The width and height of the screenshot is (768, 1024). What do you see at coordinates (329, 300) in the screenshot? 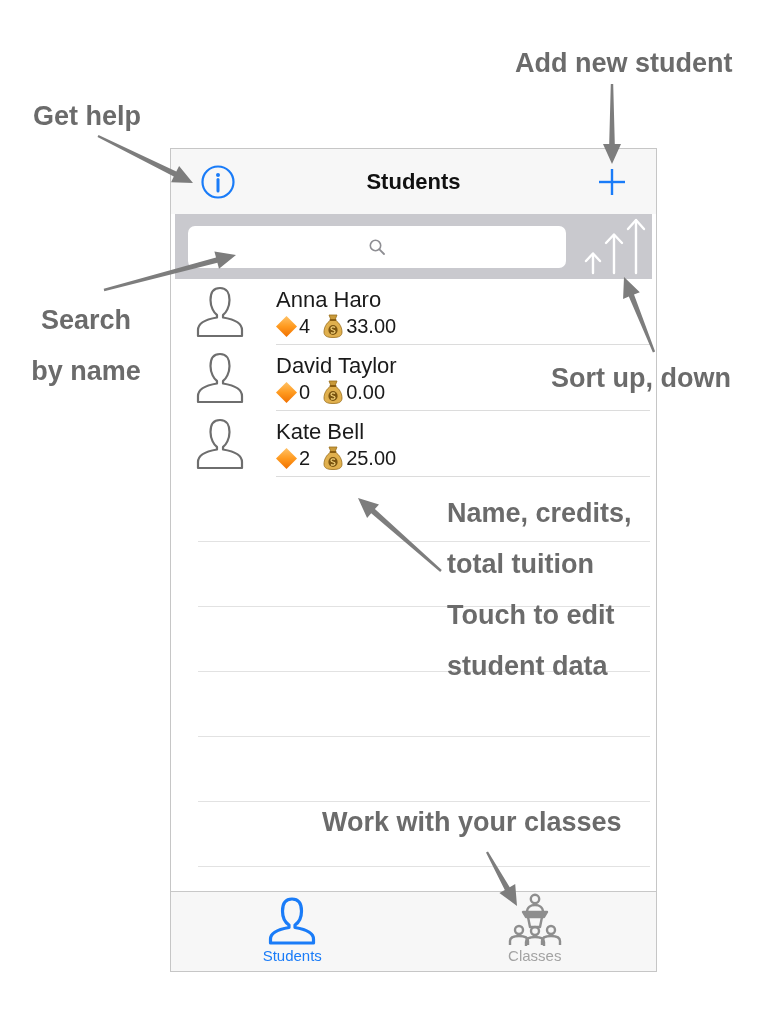
I see `student-name: Anna Haro` at bounding box center [329, 300].